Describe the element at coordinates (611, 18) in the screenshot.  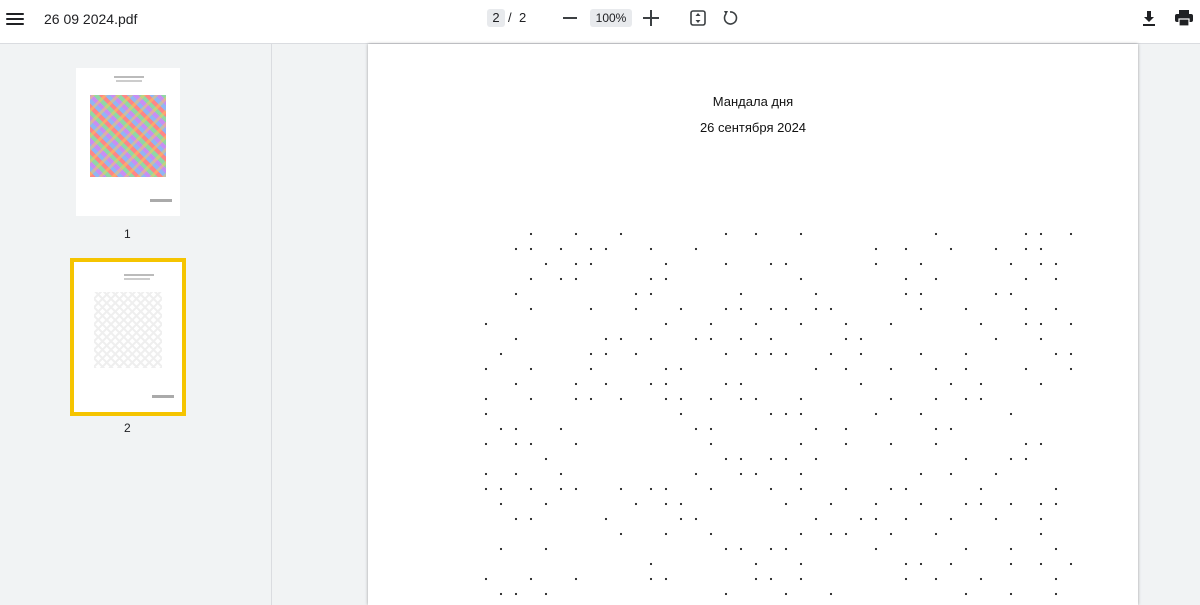
I see `zoom-input: 100%` at that location.